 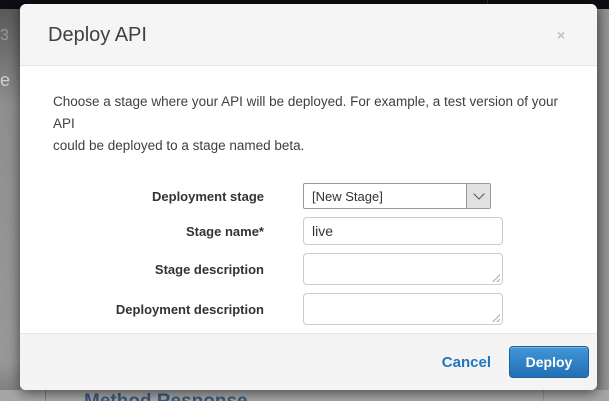 I want to click on background-left-strip, so click(x=10, y=205).